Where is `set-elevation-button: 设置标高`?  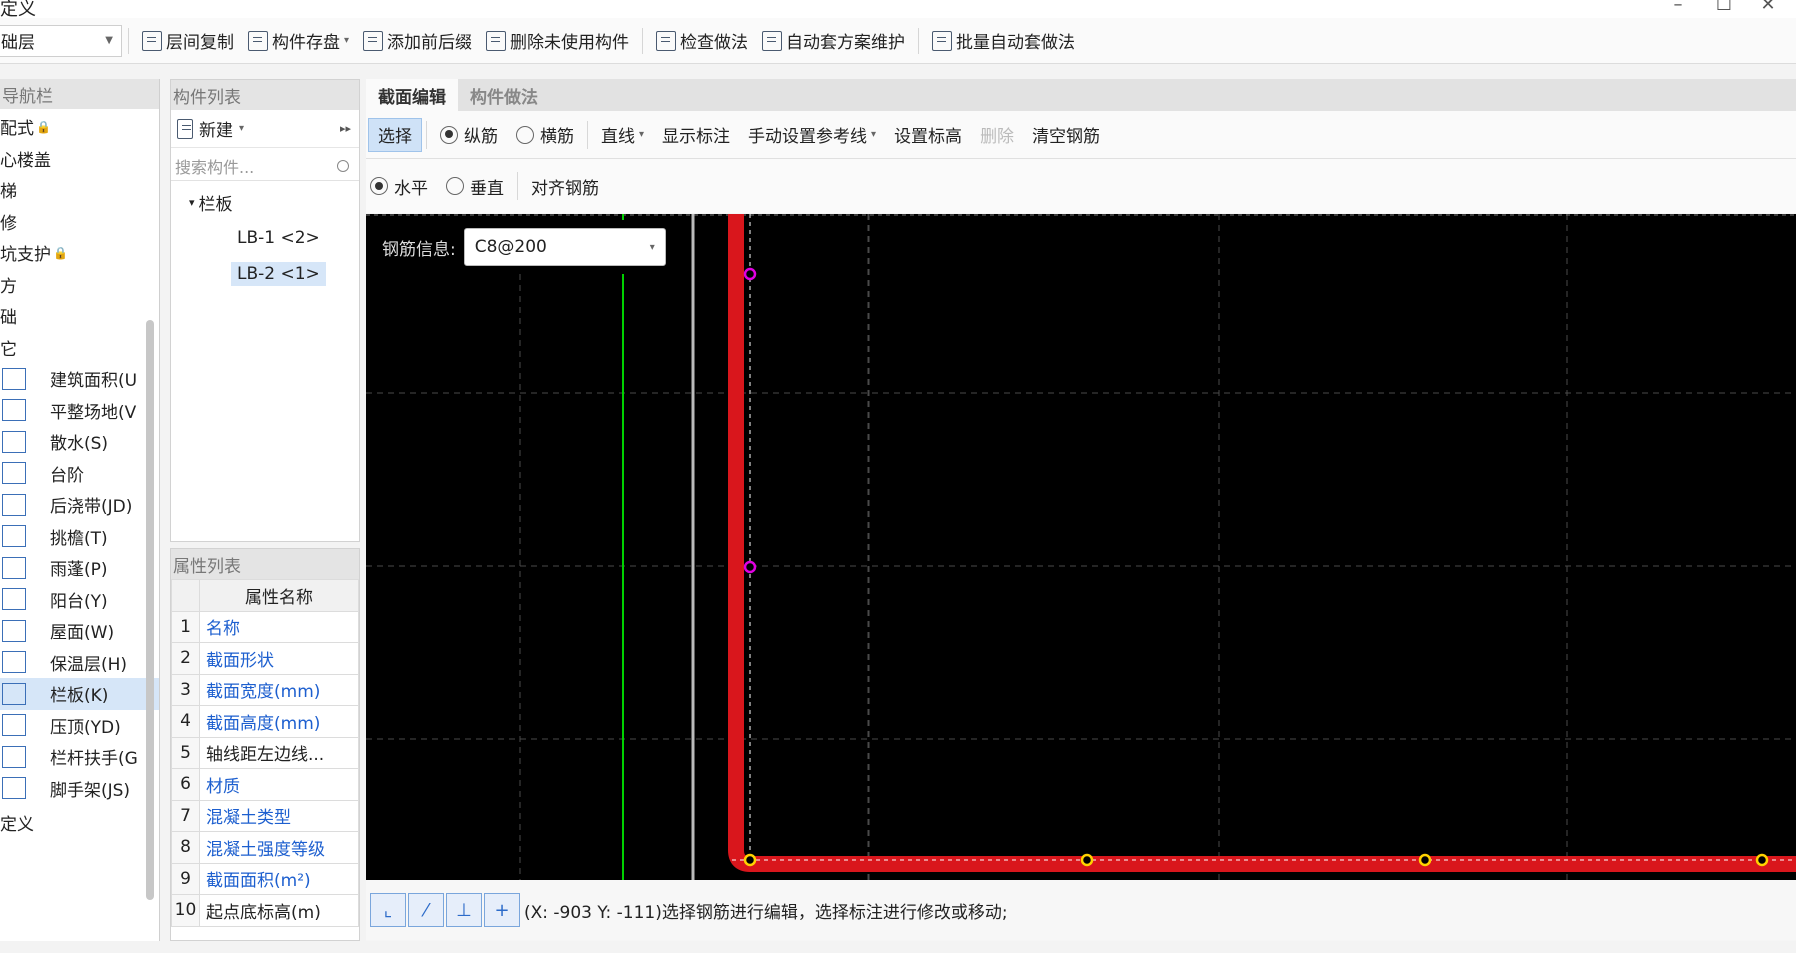 set-elevation-button: 设置标高 is located at coordinates (928, 135).